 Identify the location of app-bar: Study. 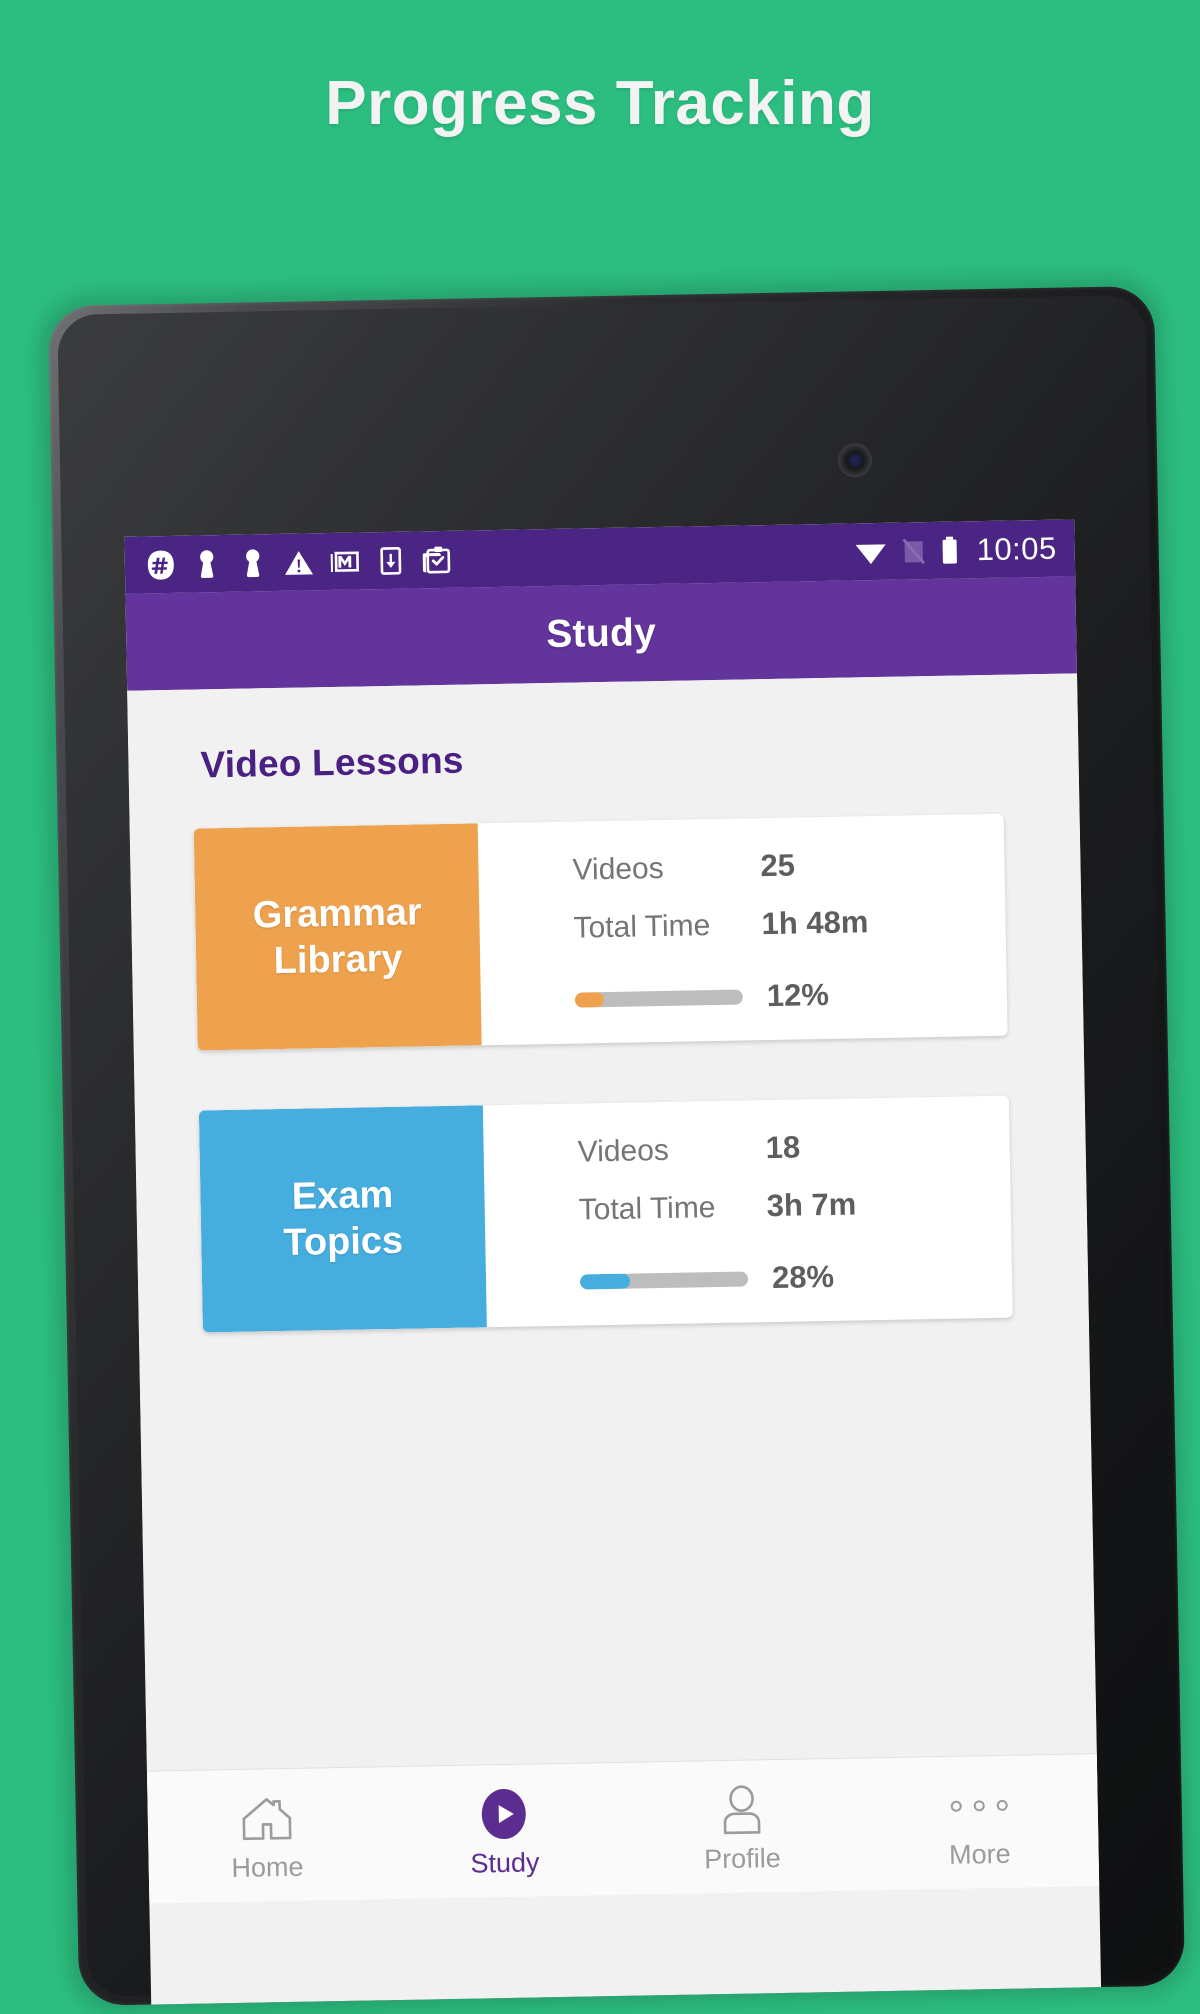
(601, 633).